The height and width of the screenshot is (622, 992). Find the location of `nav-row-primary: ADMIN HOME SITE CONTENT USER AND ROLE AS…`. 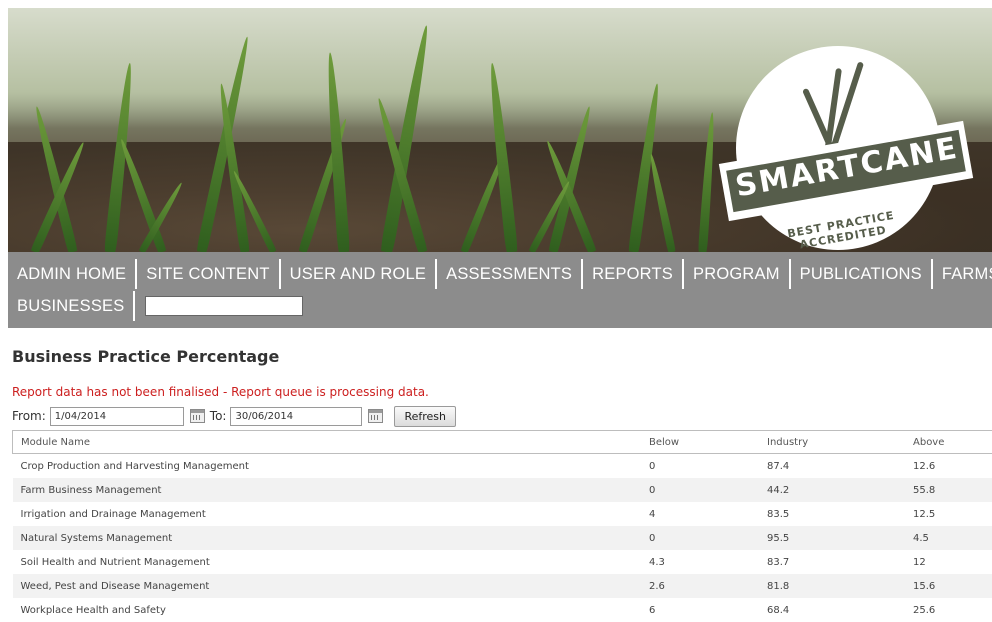

nav-row-primary: ADMIN HOME SITE CONTENT USER AND ROLE AS… is located at coordinates (500, 274).